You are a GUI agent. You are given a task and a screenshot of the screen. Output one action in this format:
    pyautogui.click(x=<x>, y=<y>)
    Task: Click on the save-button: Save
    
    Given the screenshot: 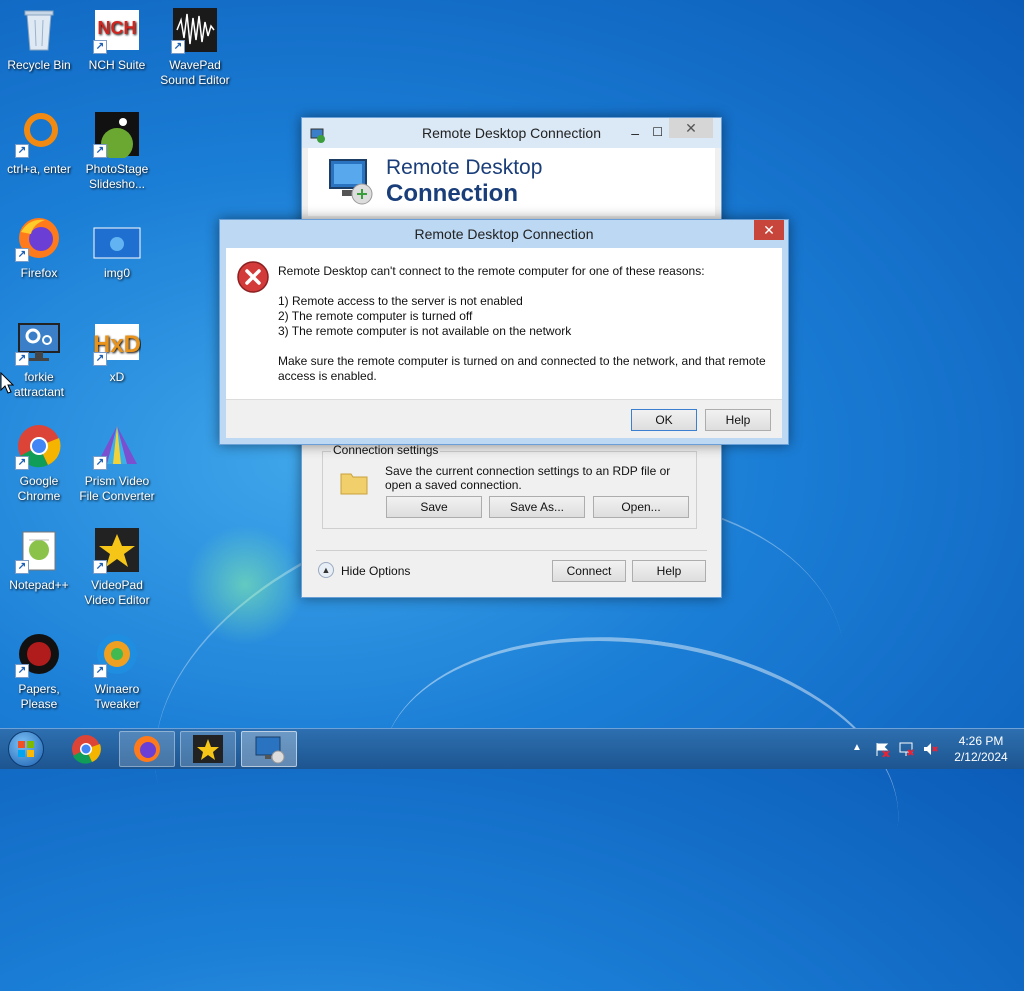 What is the action you would take?
    pyautogui.click(x=434, y=507)
    